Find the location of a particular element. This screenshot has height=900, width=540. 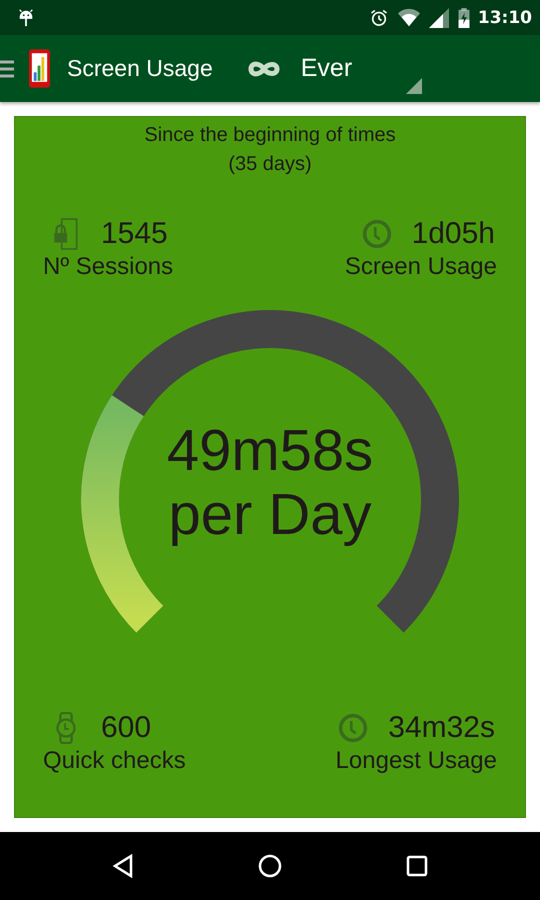

period-dropdown: Ever is located at coordinates (334, 68).